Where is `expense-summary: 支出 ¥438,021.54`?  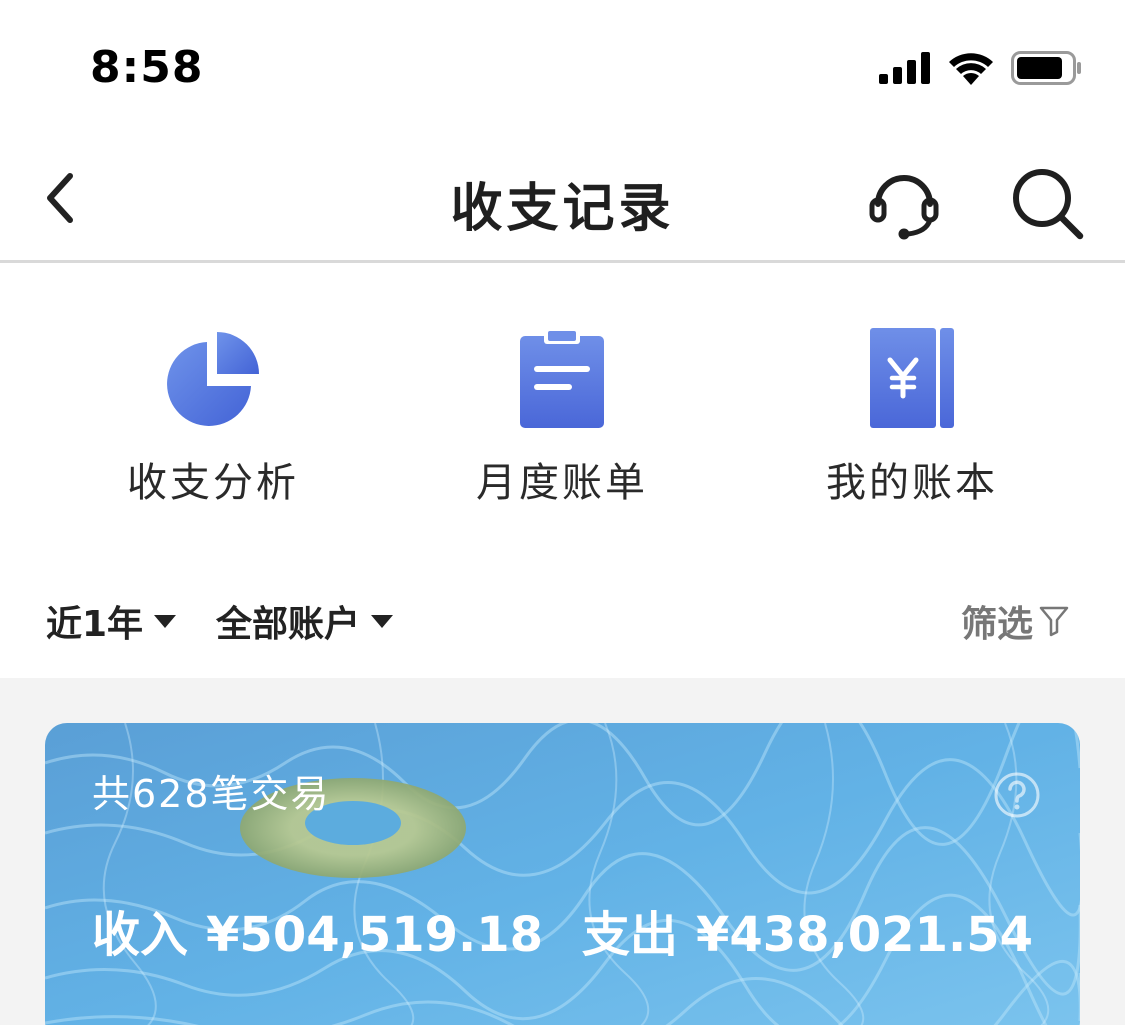
expense-summary: 支出 ¥438,021.54 is located at coordinates (807, 930).